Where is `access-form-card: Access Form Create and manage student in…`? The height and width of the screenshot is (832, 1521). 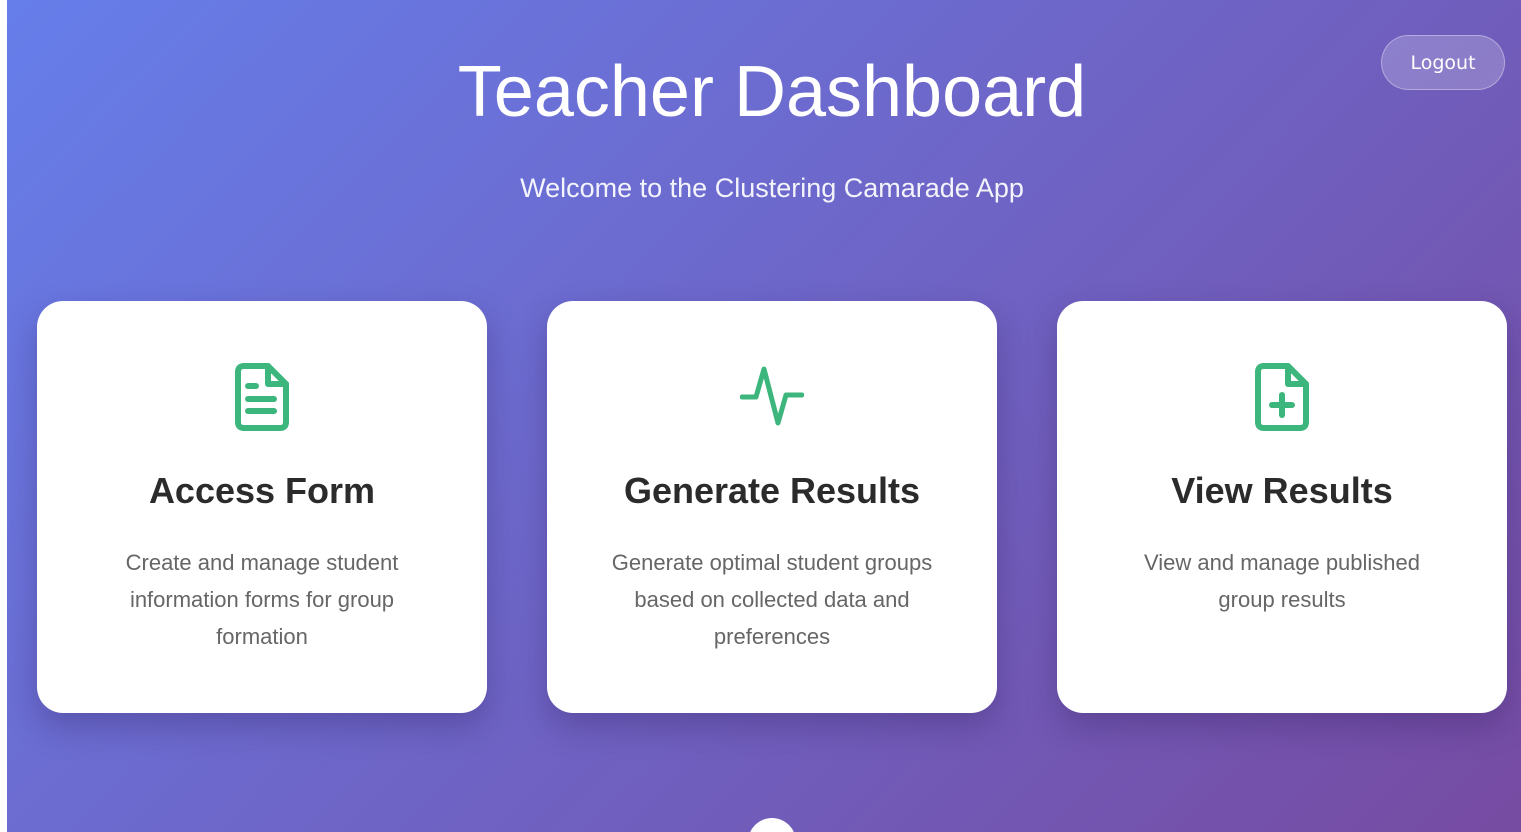
access-form-card: Access Form Create and manage student in… is located at coordinates (262, 507).